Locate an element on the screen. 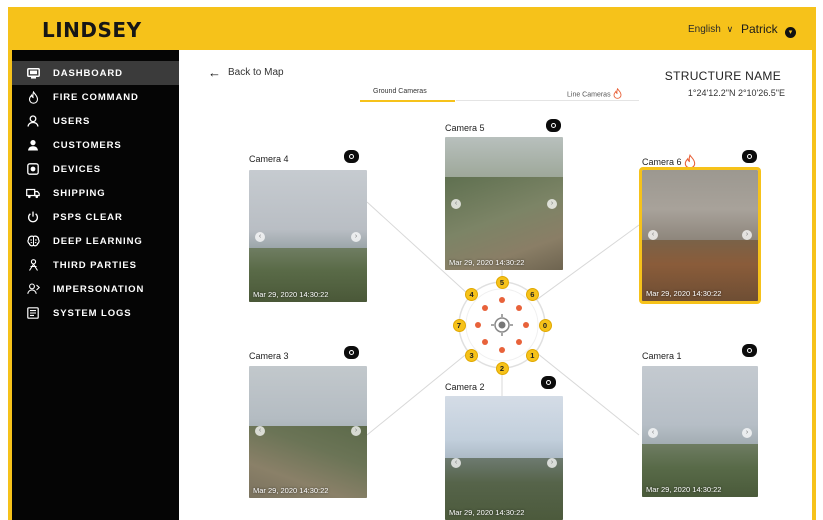 The height and width of the screenshot is (520, 823). camera-4-timestamp: Mar 29, 2020 14:30:22 is located at coordinates (291, 294).